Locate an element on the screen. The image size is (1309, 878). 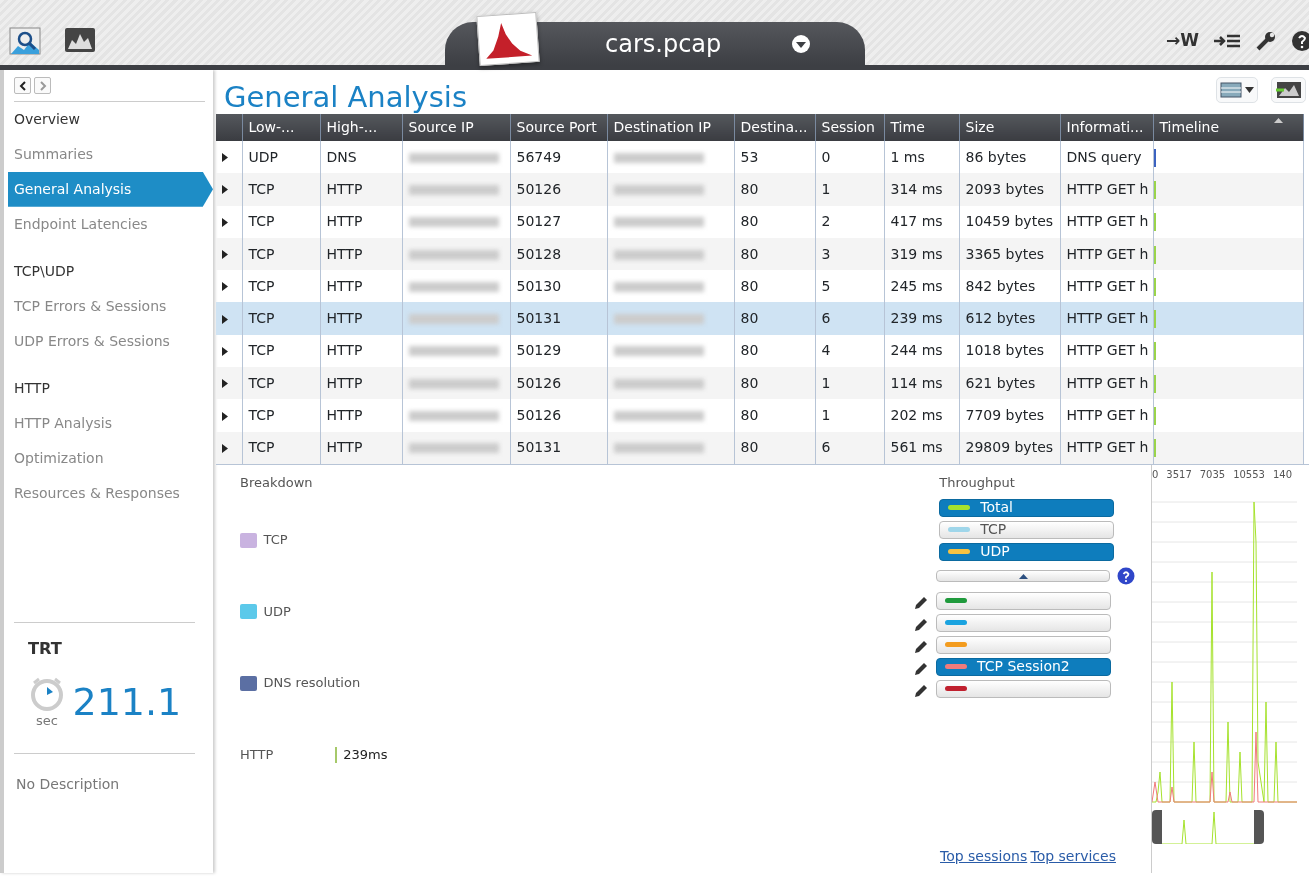
legend-label: DNS resolution is located at coordinates (312, 683).